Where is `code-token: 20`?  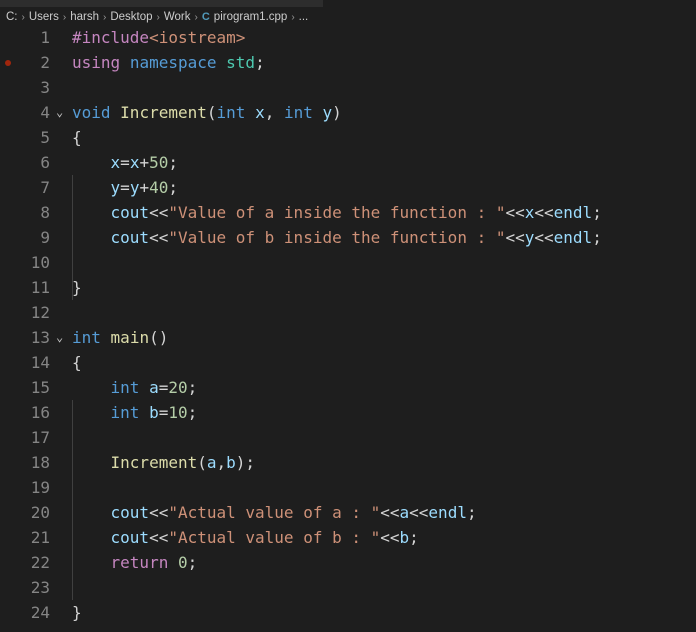
code-token: 20 is located at coordinates (178, 387).